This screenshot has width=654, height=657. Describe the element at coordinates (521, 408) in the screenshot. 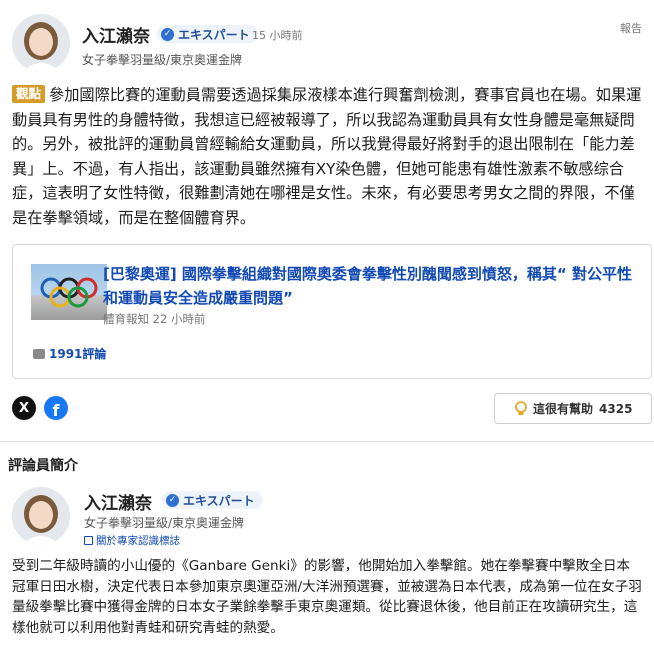

I see `lightbulb-icon` at that location.